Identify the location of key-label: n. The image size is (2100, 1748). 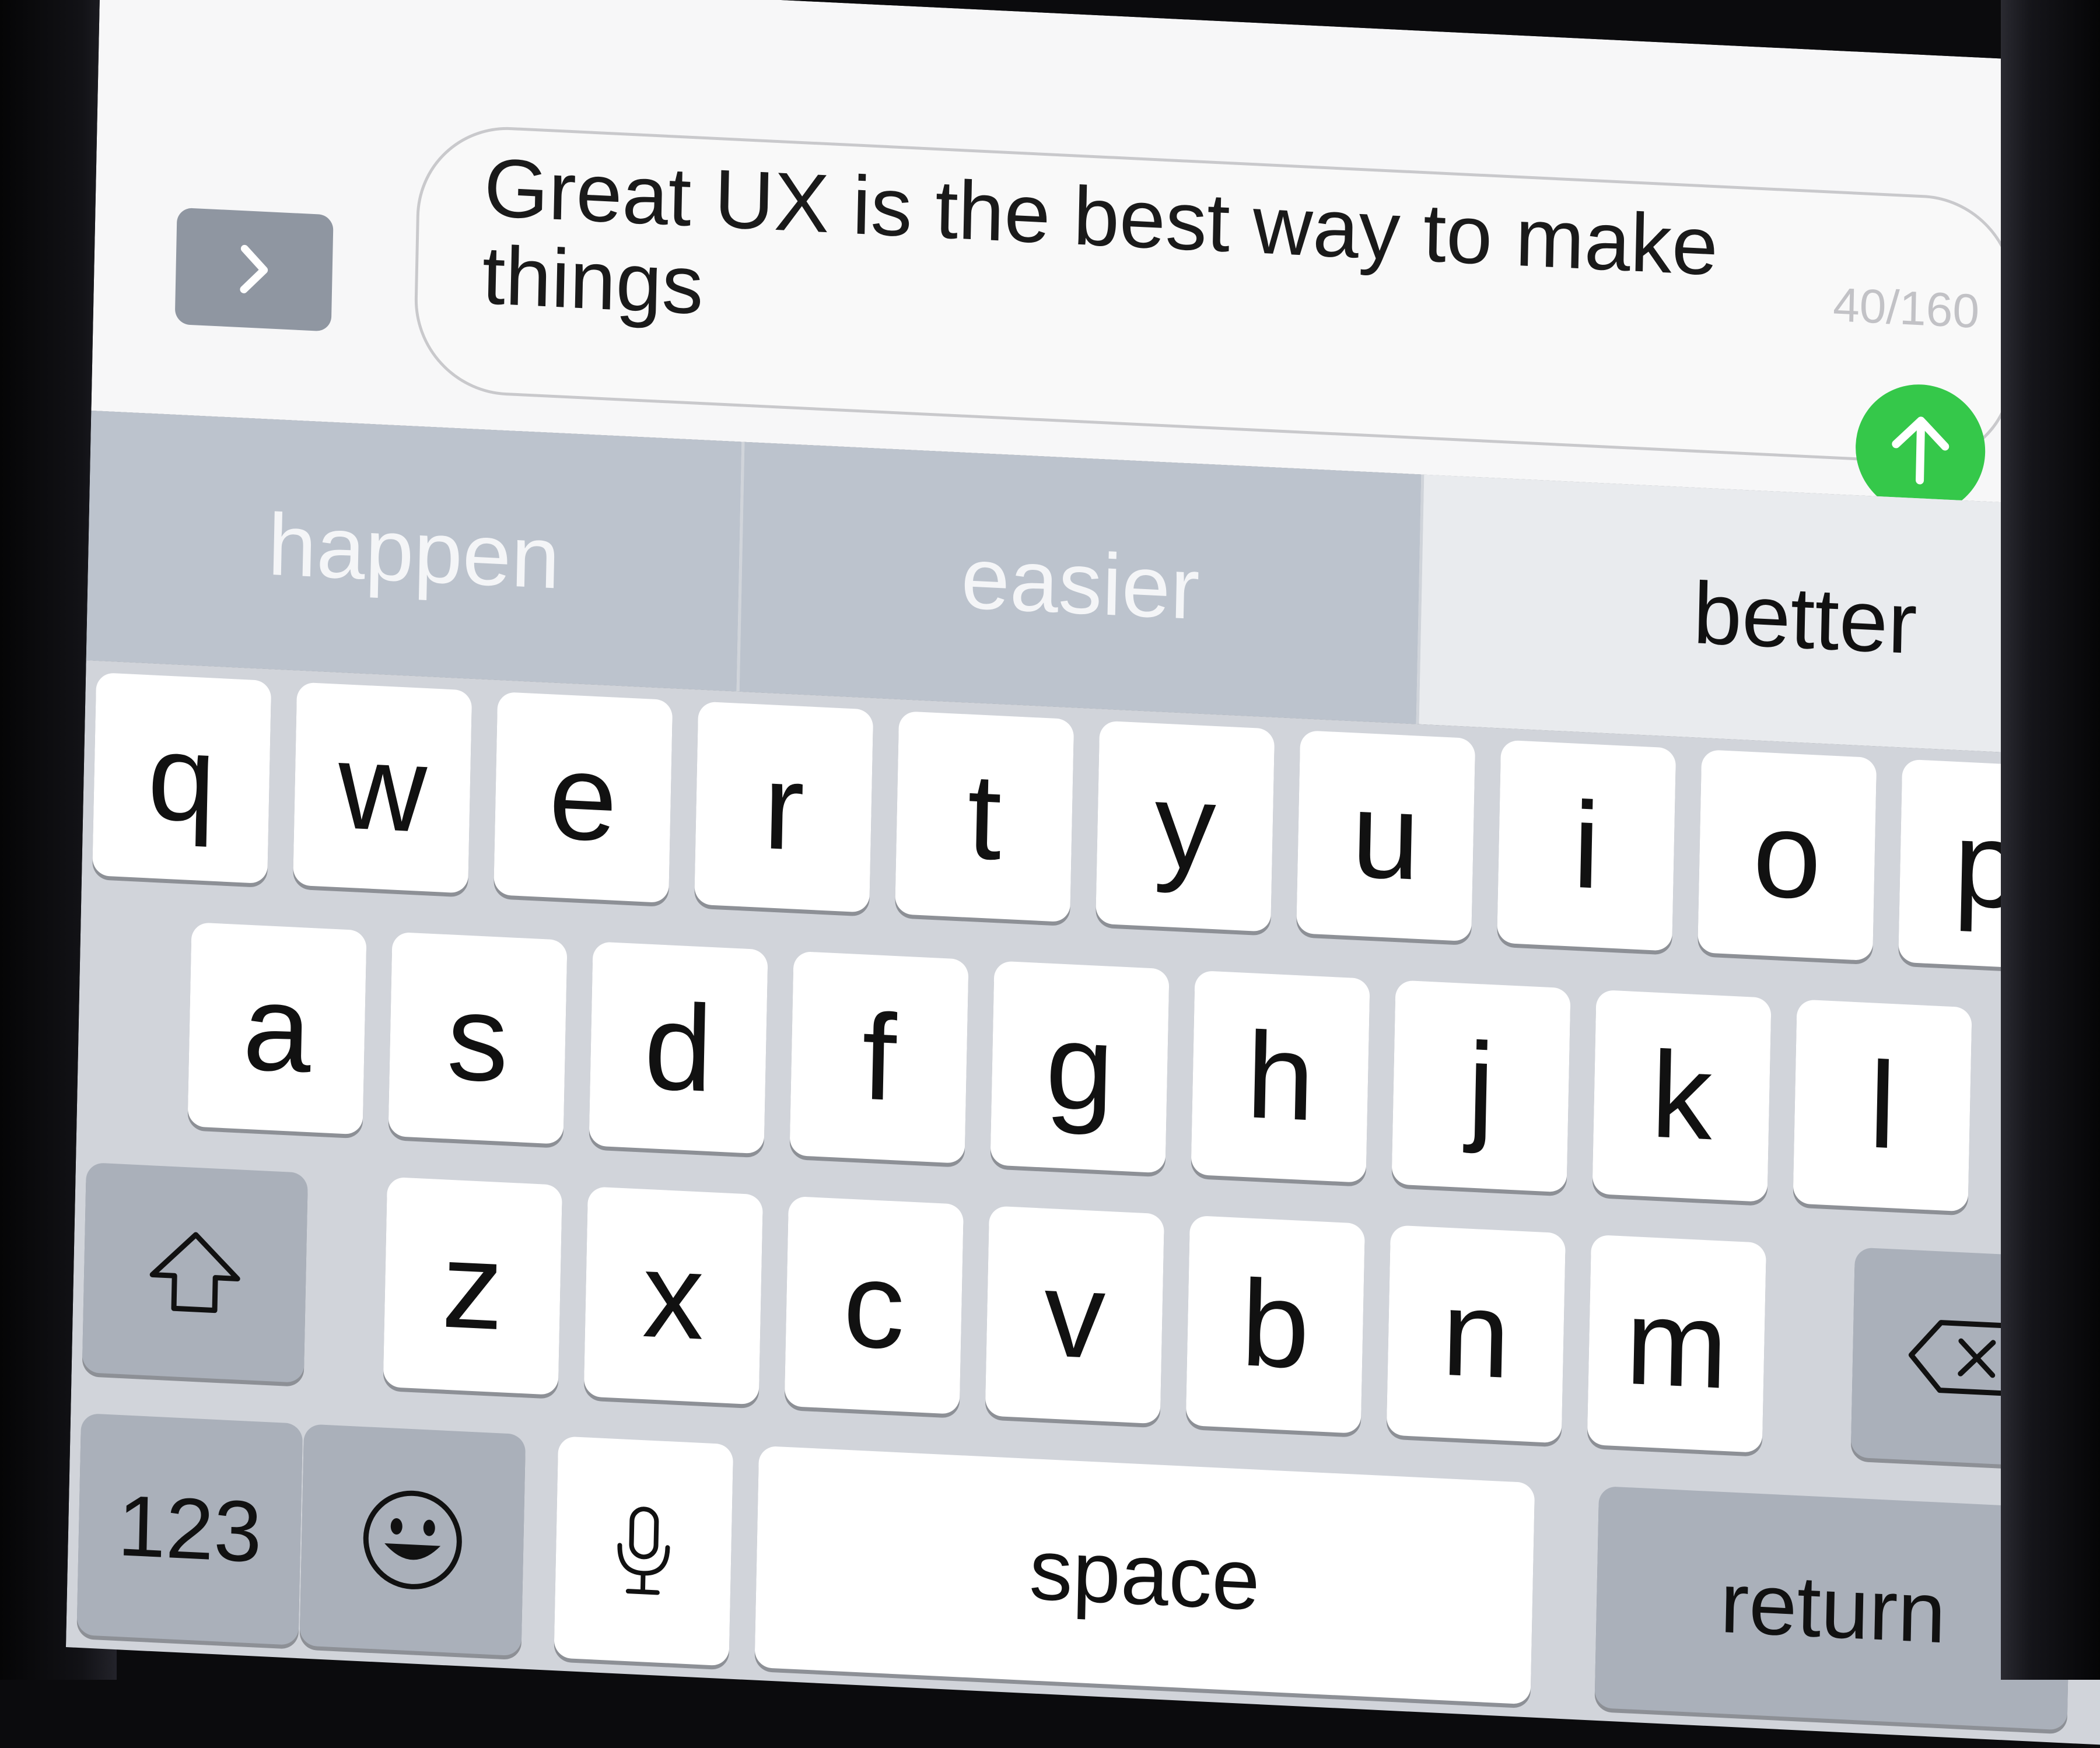
(1476, 1333).